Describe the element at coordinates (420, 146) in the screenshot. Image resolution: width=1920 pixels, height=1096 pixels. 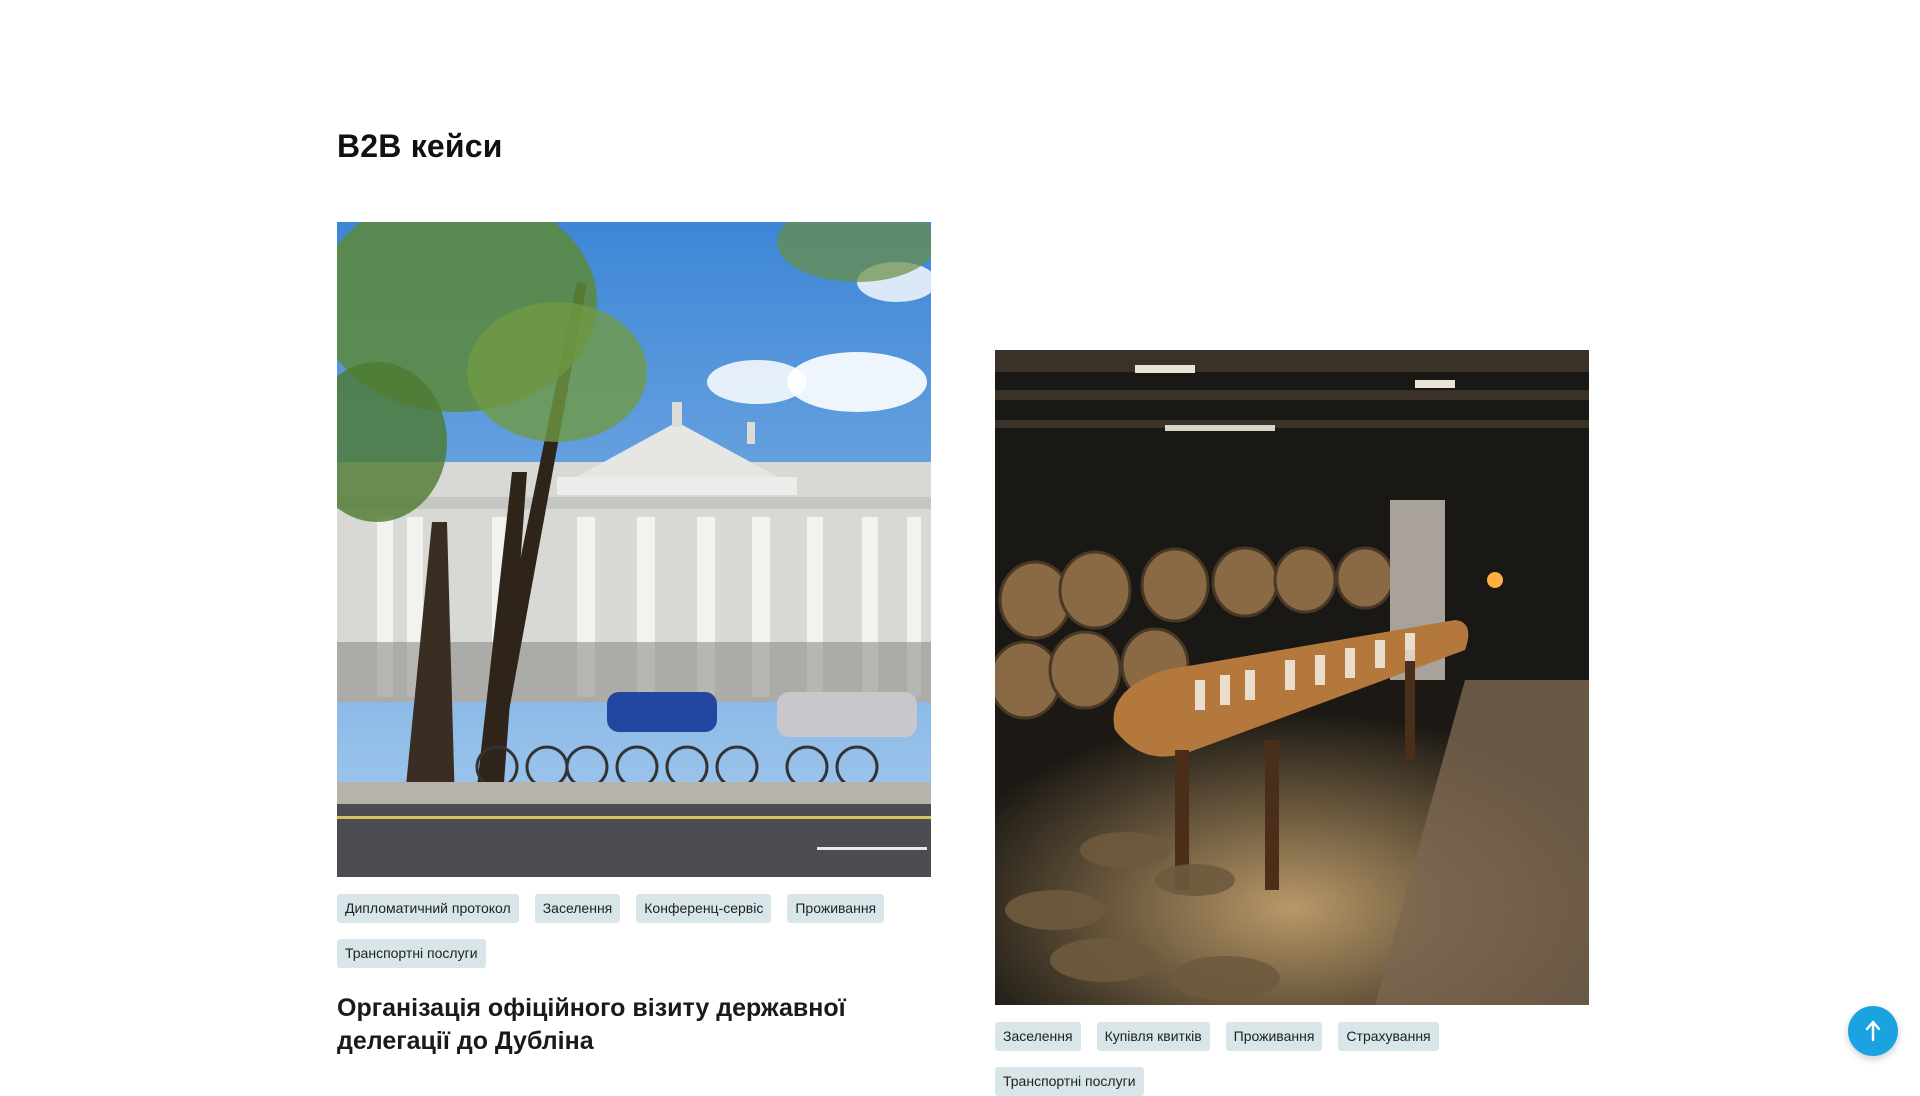
I see `section-title: B2B кейси` at that location.